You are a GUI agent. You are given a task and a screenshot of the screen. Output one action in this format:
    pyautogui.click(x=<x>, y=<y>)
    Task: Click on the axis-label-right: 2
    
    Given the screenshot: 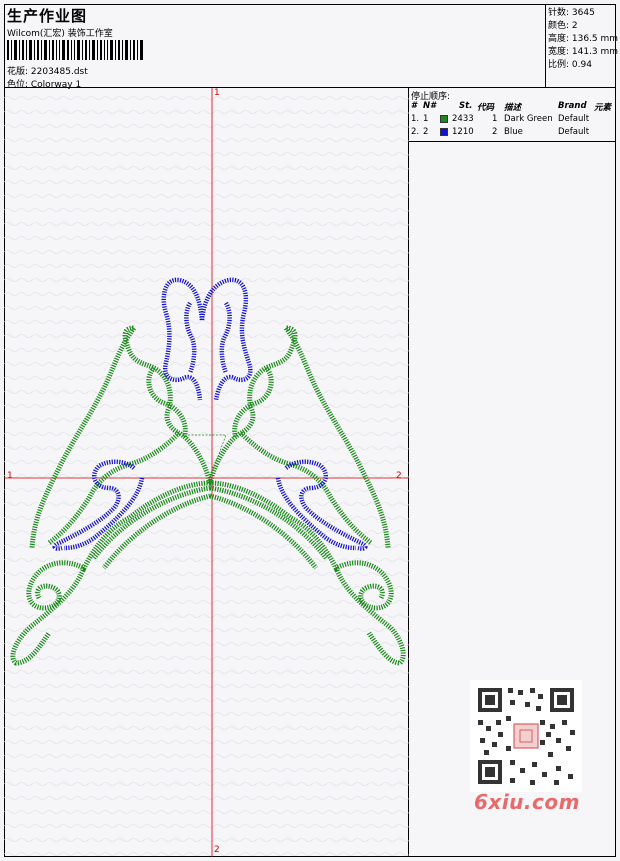 What is the action you would take?
    pyautogui.click(x=399, y=476)
    